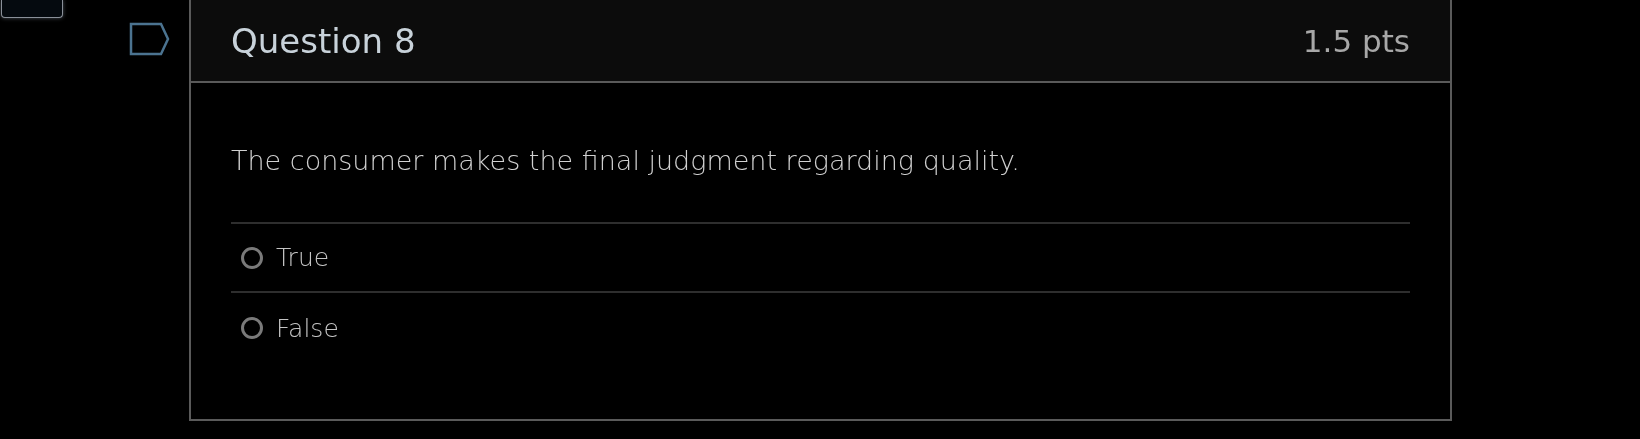 This screenshot has width=1640, height=439. What do you see at coordinates (32, 9) in the screenshot?
I see `cut-off-button` at bounding box center [32, 9].